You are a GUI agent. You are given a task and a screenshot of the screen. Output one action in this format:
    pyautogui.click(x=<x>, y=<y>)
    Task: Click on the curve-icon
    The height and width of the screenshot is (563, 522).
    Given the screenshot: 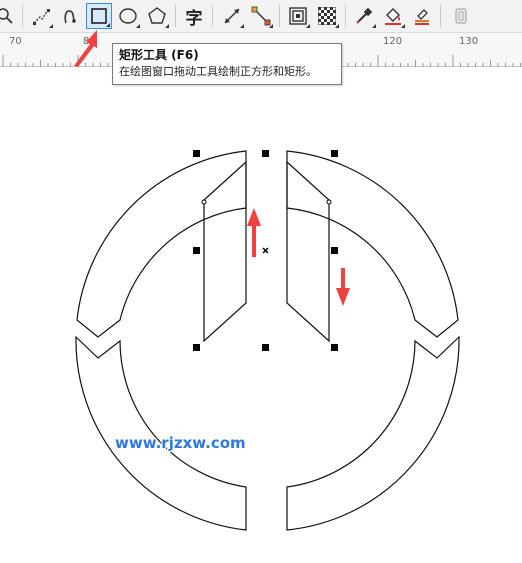 What is the action you would take?
    pyautogui.click(x=70, y=16)
    